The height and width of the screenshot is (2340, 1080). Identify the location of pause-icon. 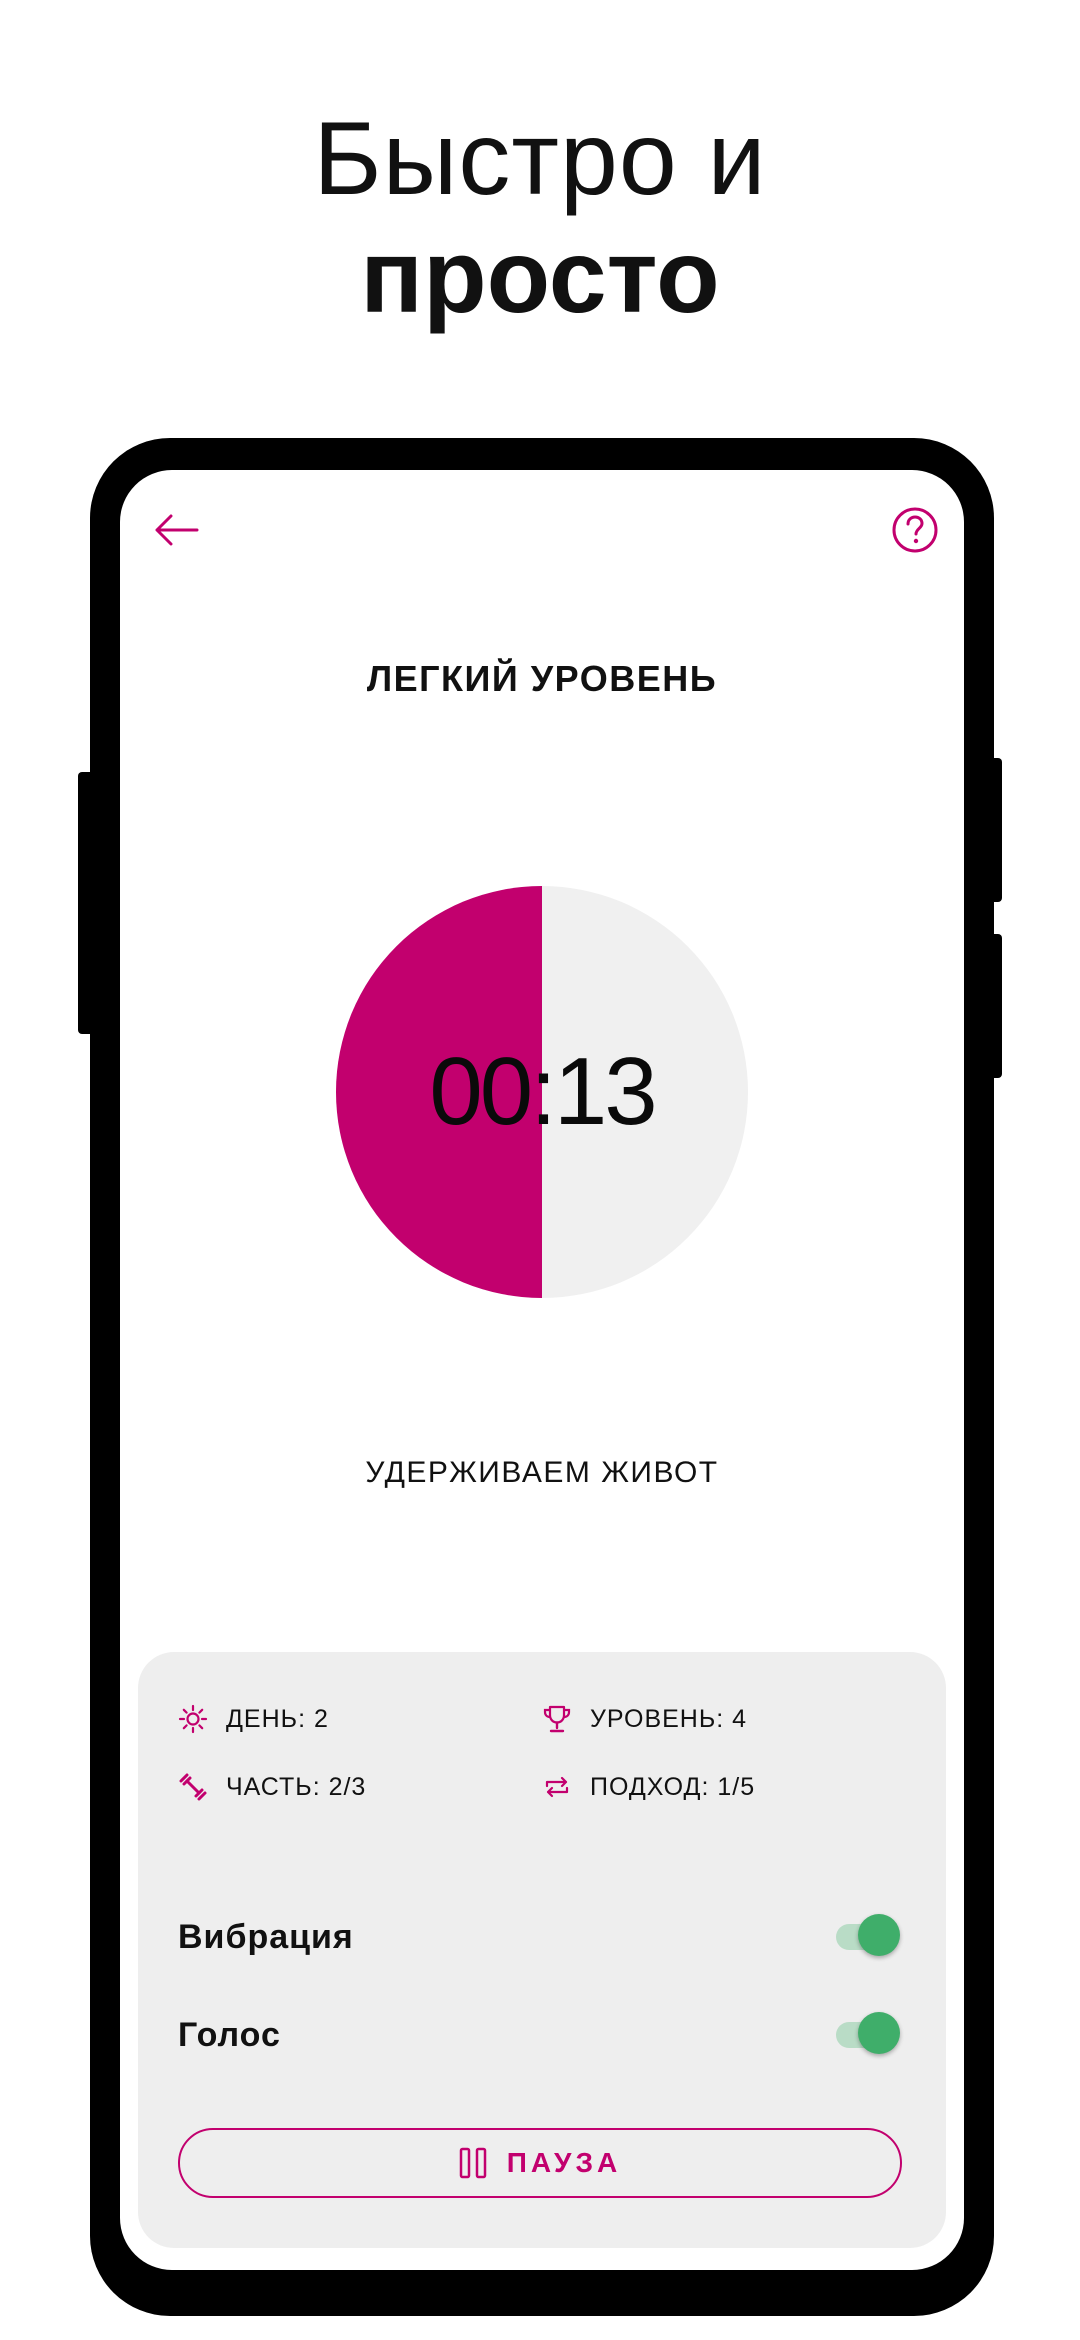
(473, 2163).